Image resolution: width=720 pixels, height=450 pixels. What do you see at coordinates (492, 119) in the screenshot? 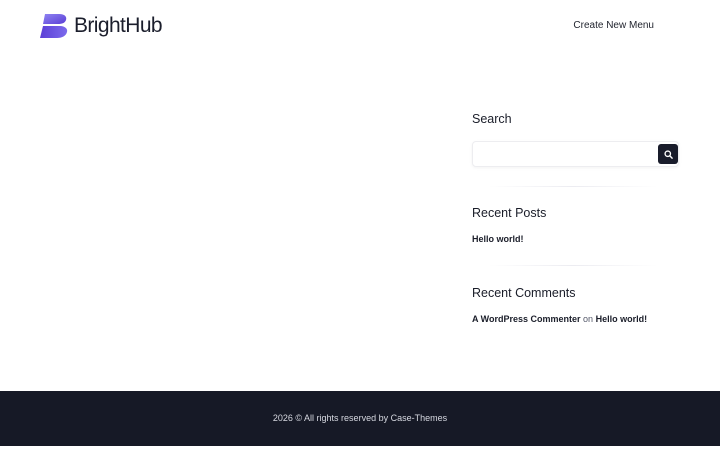
I see `search-widget-title: Search` at bounding box center [492, 119].